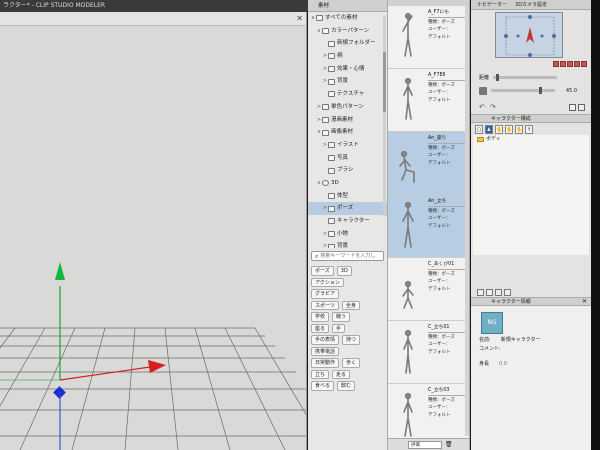 This screenshot has width=600, height=450. I want to click on material-item: An_座り 種類：ポーズ ユーザー： デフォルト, so click(428, 163).